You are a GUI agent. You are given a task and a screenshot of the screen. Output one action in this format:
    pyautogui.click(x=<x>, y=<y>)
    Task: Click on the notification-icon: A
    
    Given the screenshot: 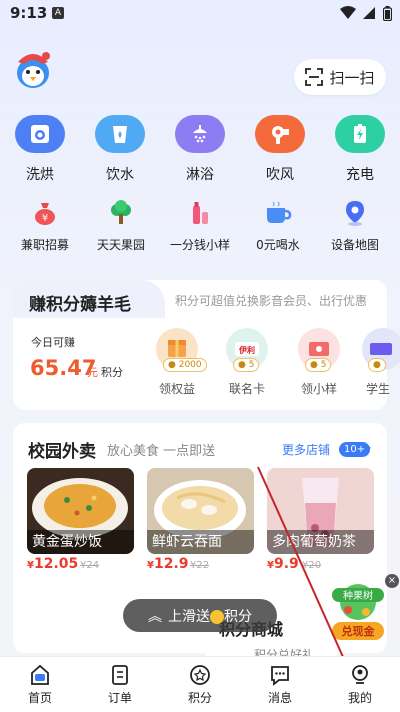 What is the action you would take?
    pyautogui.click(x=58, y=13)
    